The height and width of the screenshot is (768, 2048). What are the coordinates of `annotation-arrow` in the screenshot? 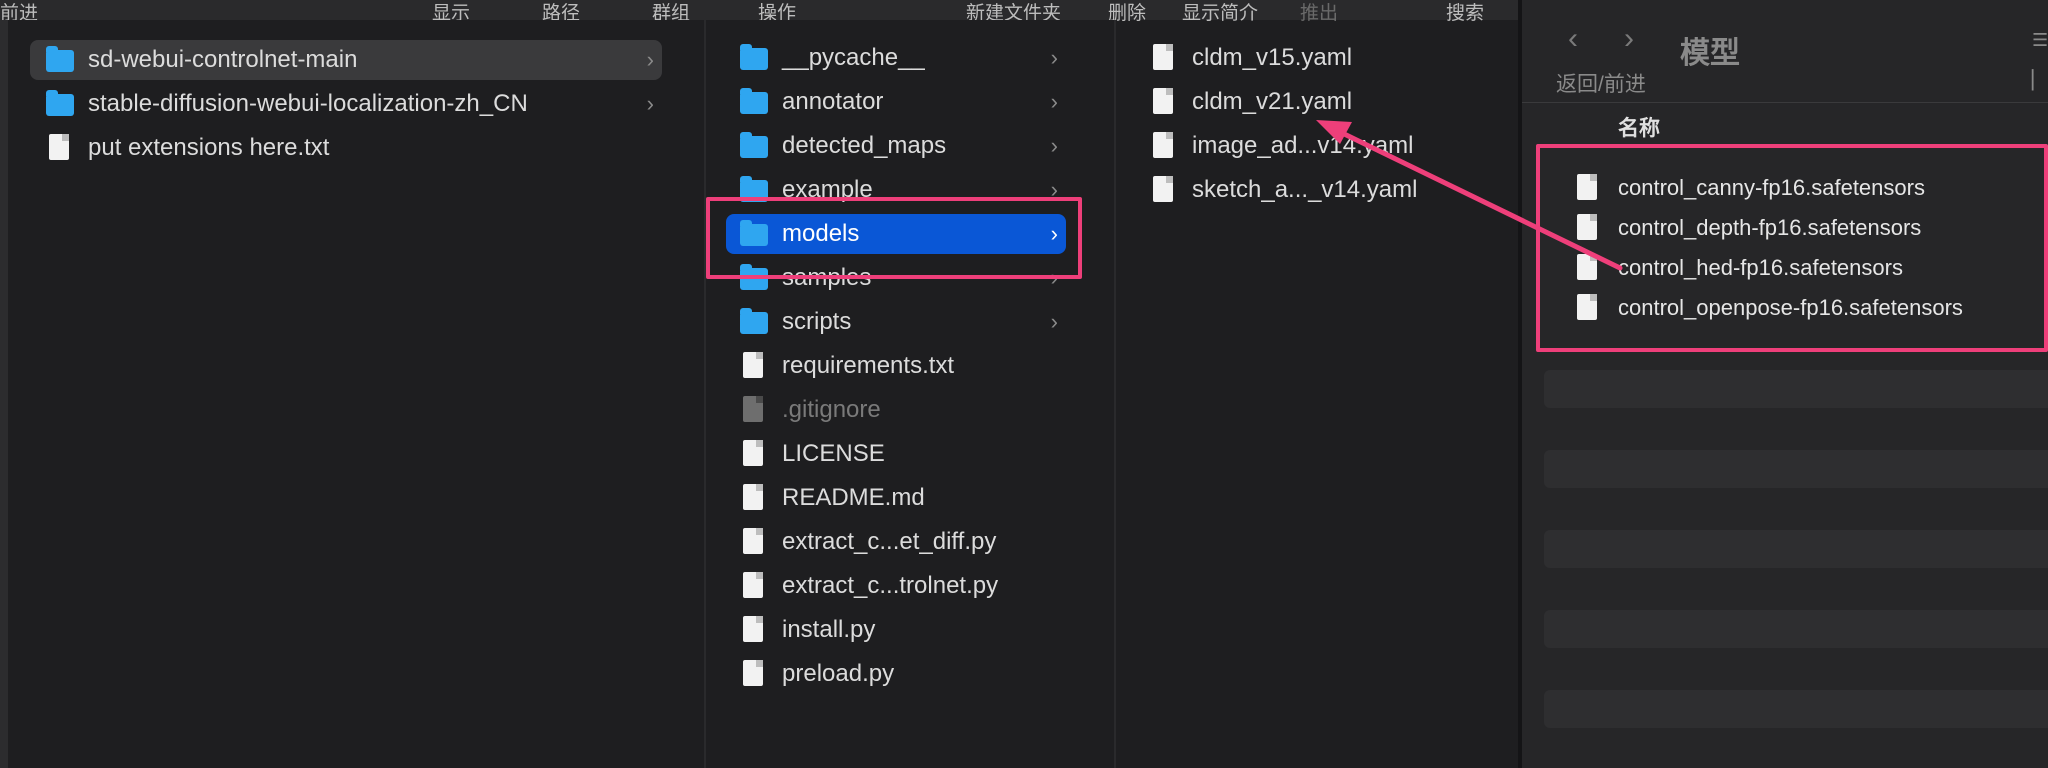 It's located at (1469, 195).